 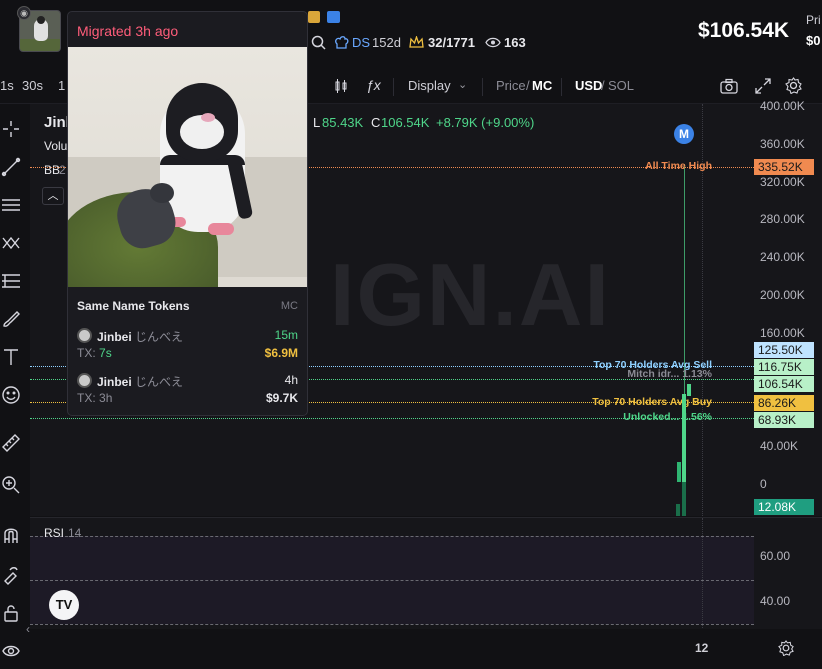 I want to click on rsi-tick: 60.00, so click(x=775, y=556).